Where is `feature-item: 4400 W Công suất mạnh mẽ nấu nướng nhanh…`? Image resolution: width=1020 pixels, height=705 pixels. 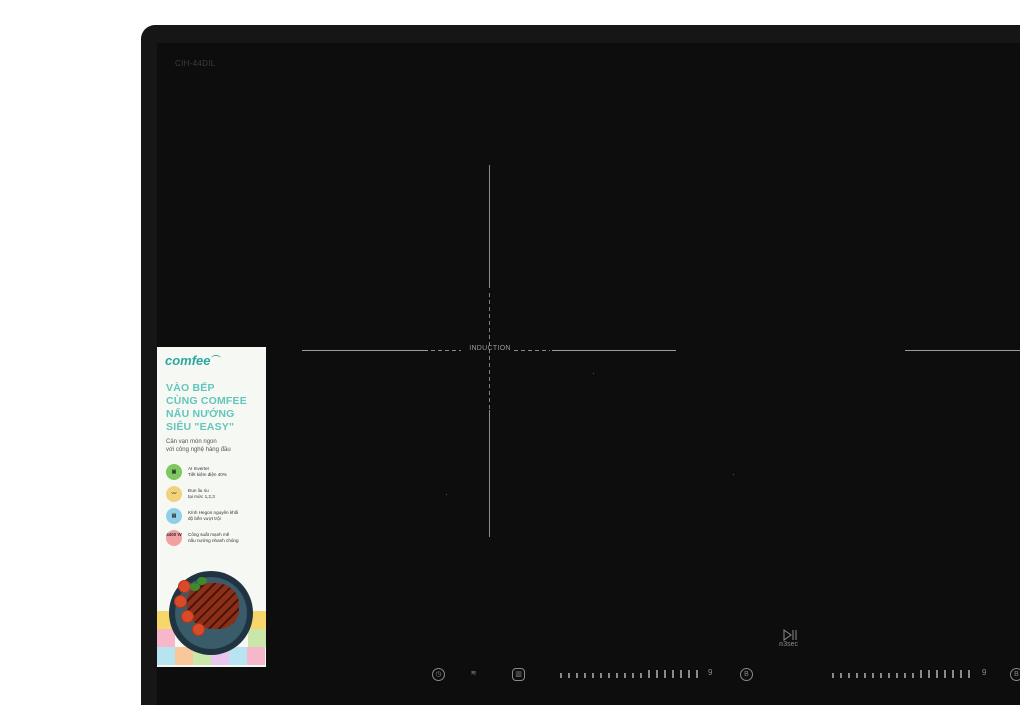
feature-item: 4400 W Công suất mạnh mẽ nấu nướng nhanh… is located at coordinates (215, 539).